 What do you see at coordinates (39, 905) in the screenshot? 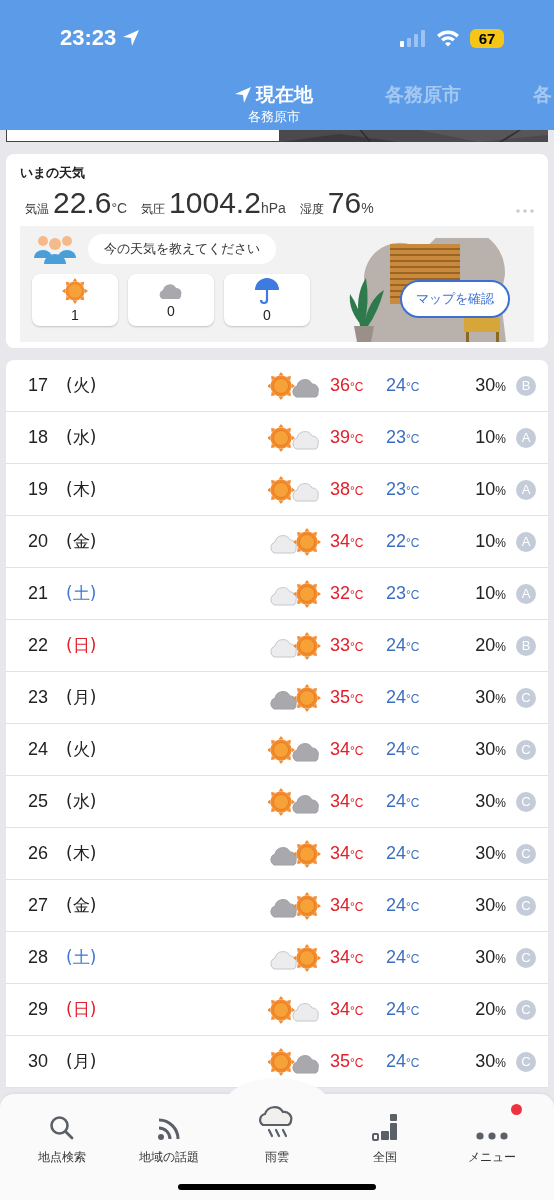
I see `date: 27` at bounding box center [39, 905].